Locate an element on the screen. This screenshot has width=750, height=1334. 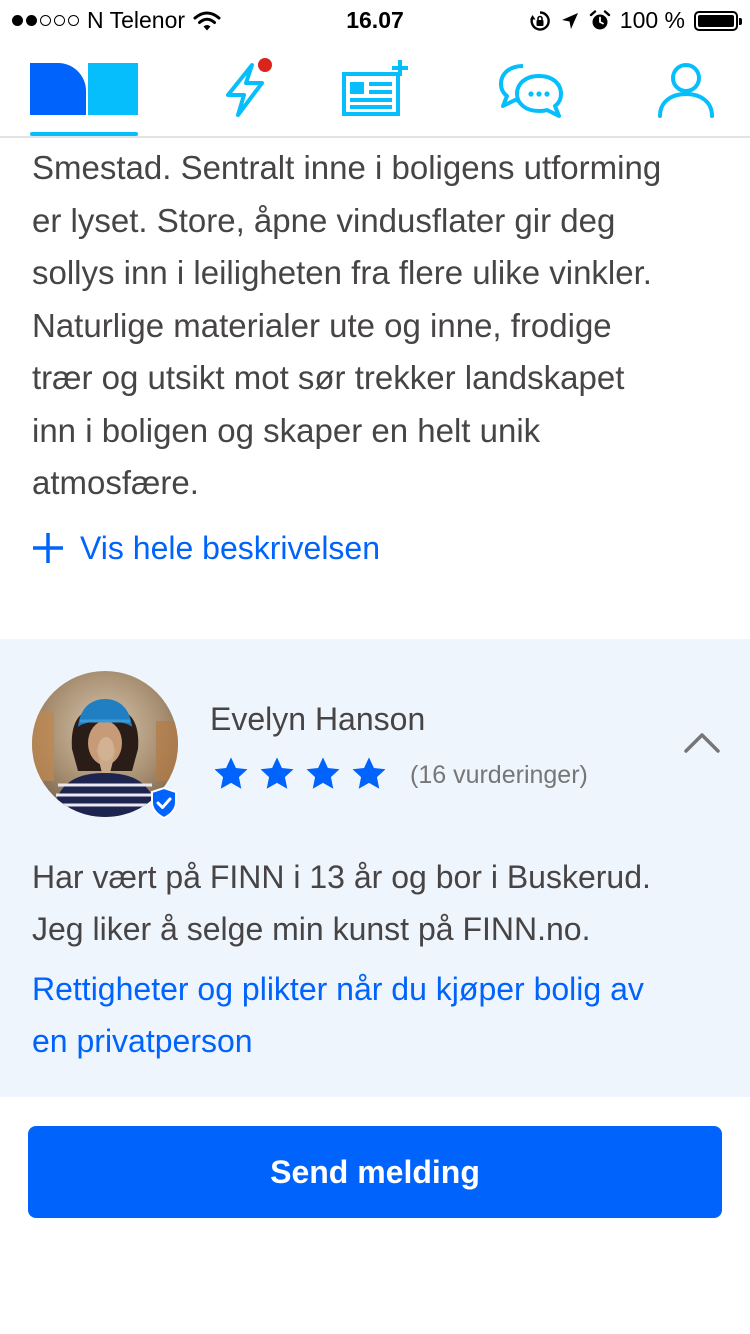
profile-icon is located at coordinates (686, 90).